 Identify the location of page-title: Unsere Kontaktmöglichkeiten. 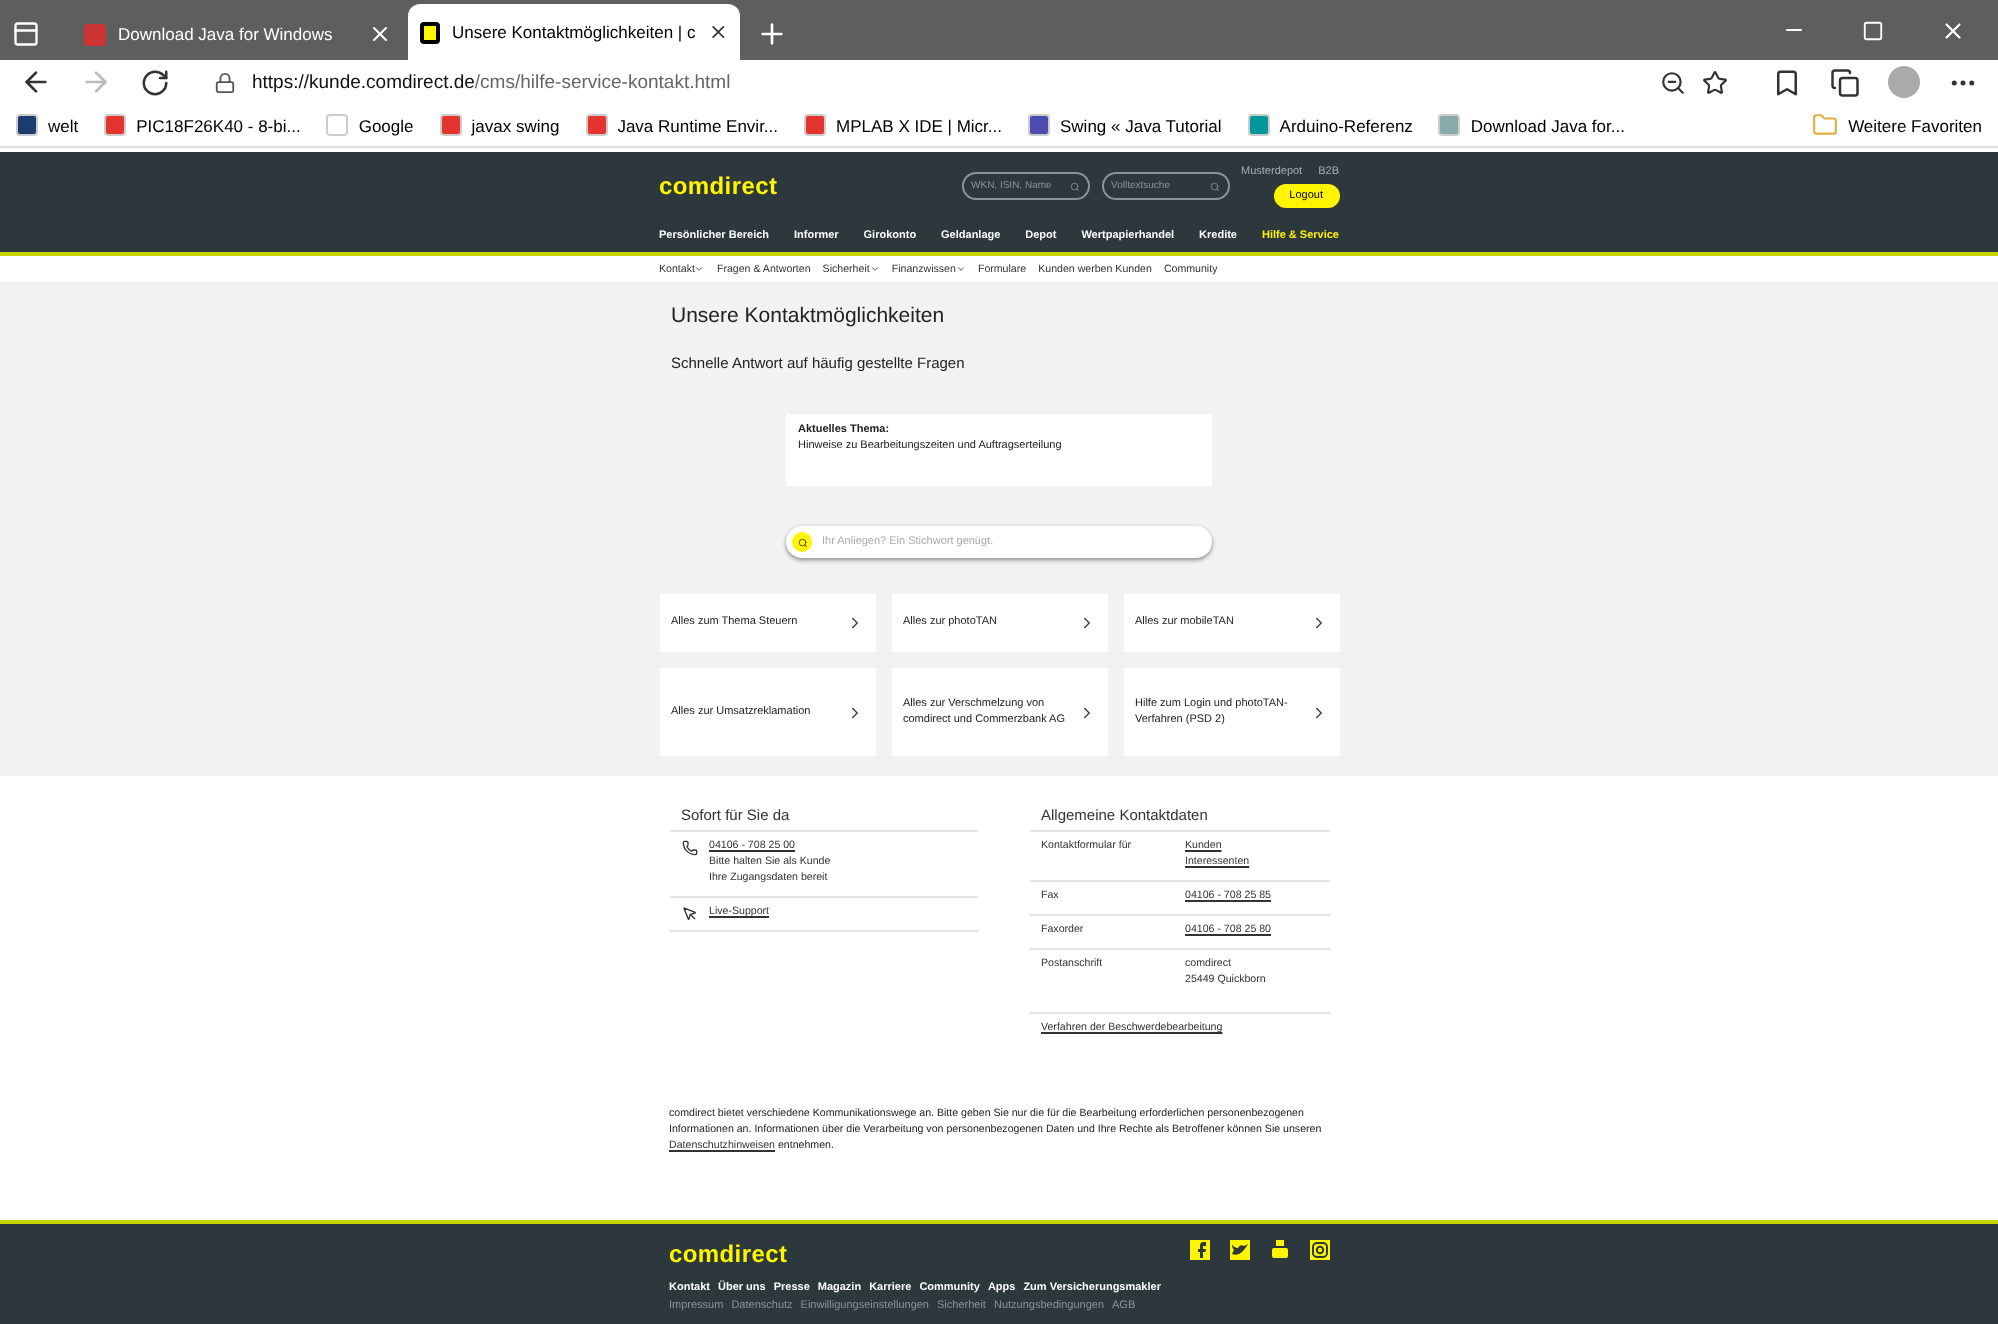
(809, 316).